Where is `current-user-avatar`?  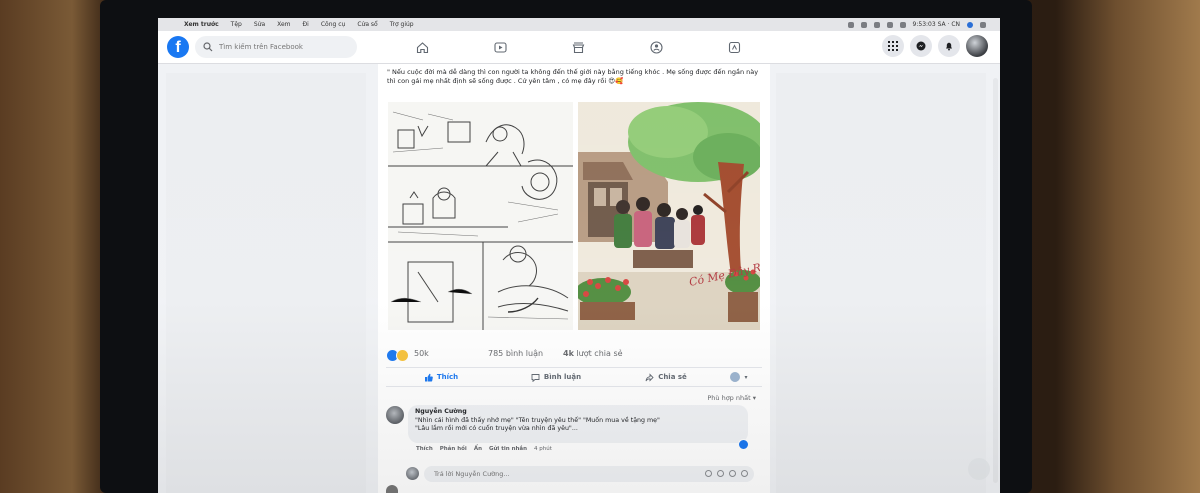
current-user-avatar is located at coordinates (412, 473).